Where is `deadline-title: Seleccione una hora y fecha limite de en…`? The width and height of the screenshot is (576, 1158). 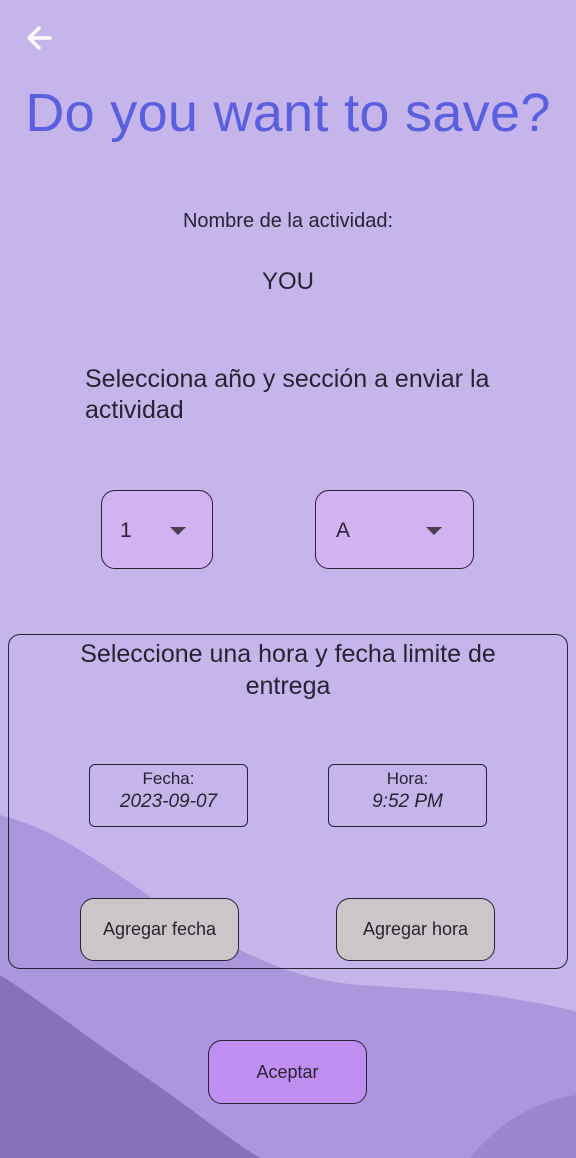
deadline-title: Seleccione una hora y fecha limite de en… is located at coordinates (288, 670).